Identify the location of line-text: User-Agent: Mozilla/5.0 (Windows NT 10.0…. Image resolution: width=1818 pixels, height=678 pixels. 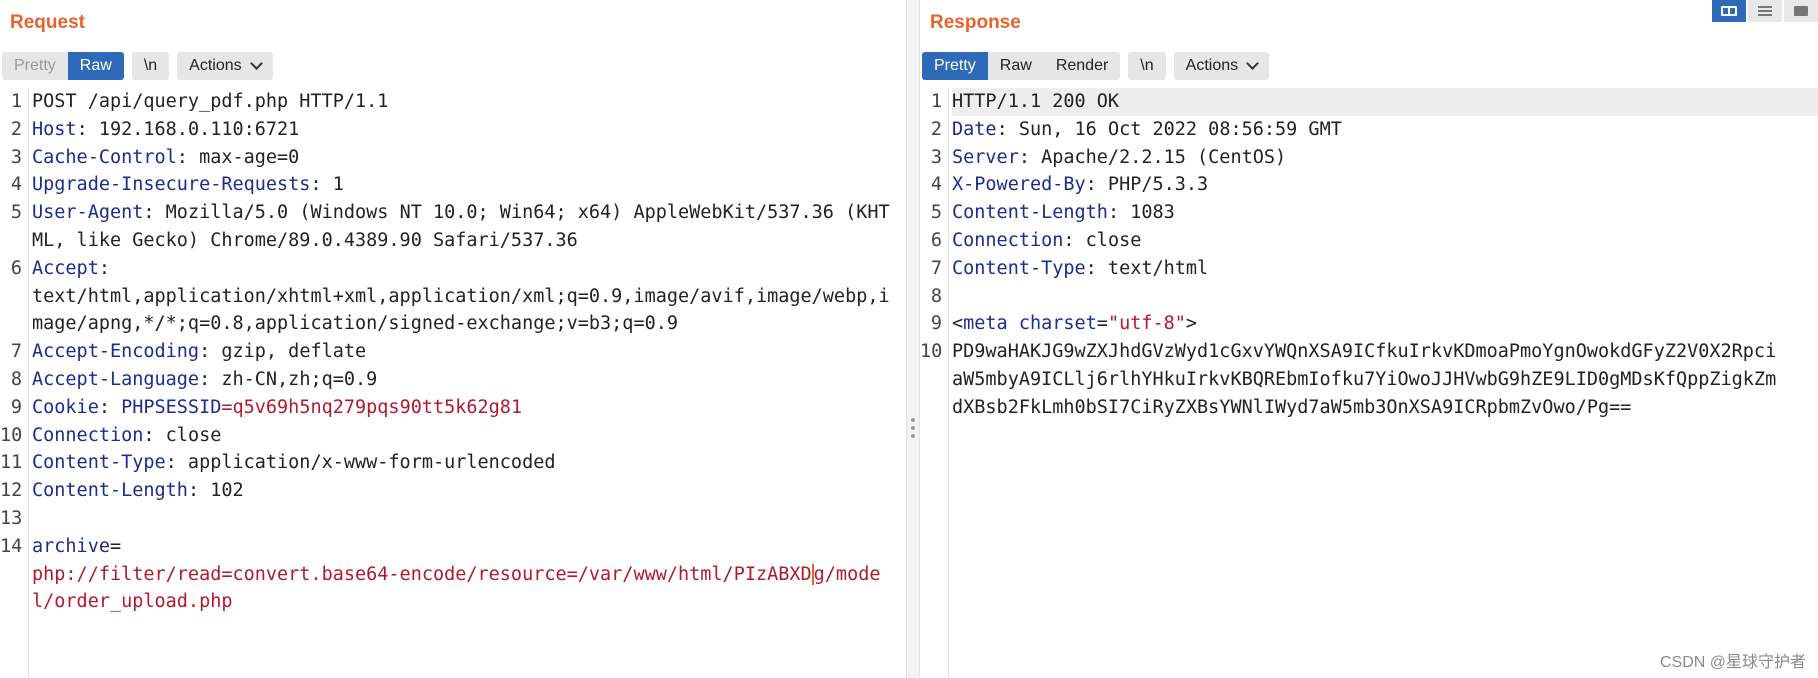
(469, 227).